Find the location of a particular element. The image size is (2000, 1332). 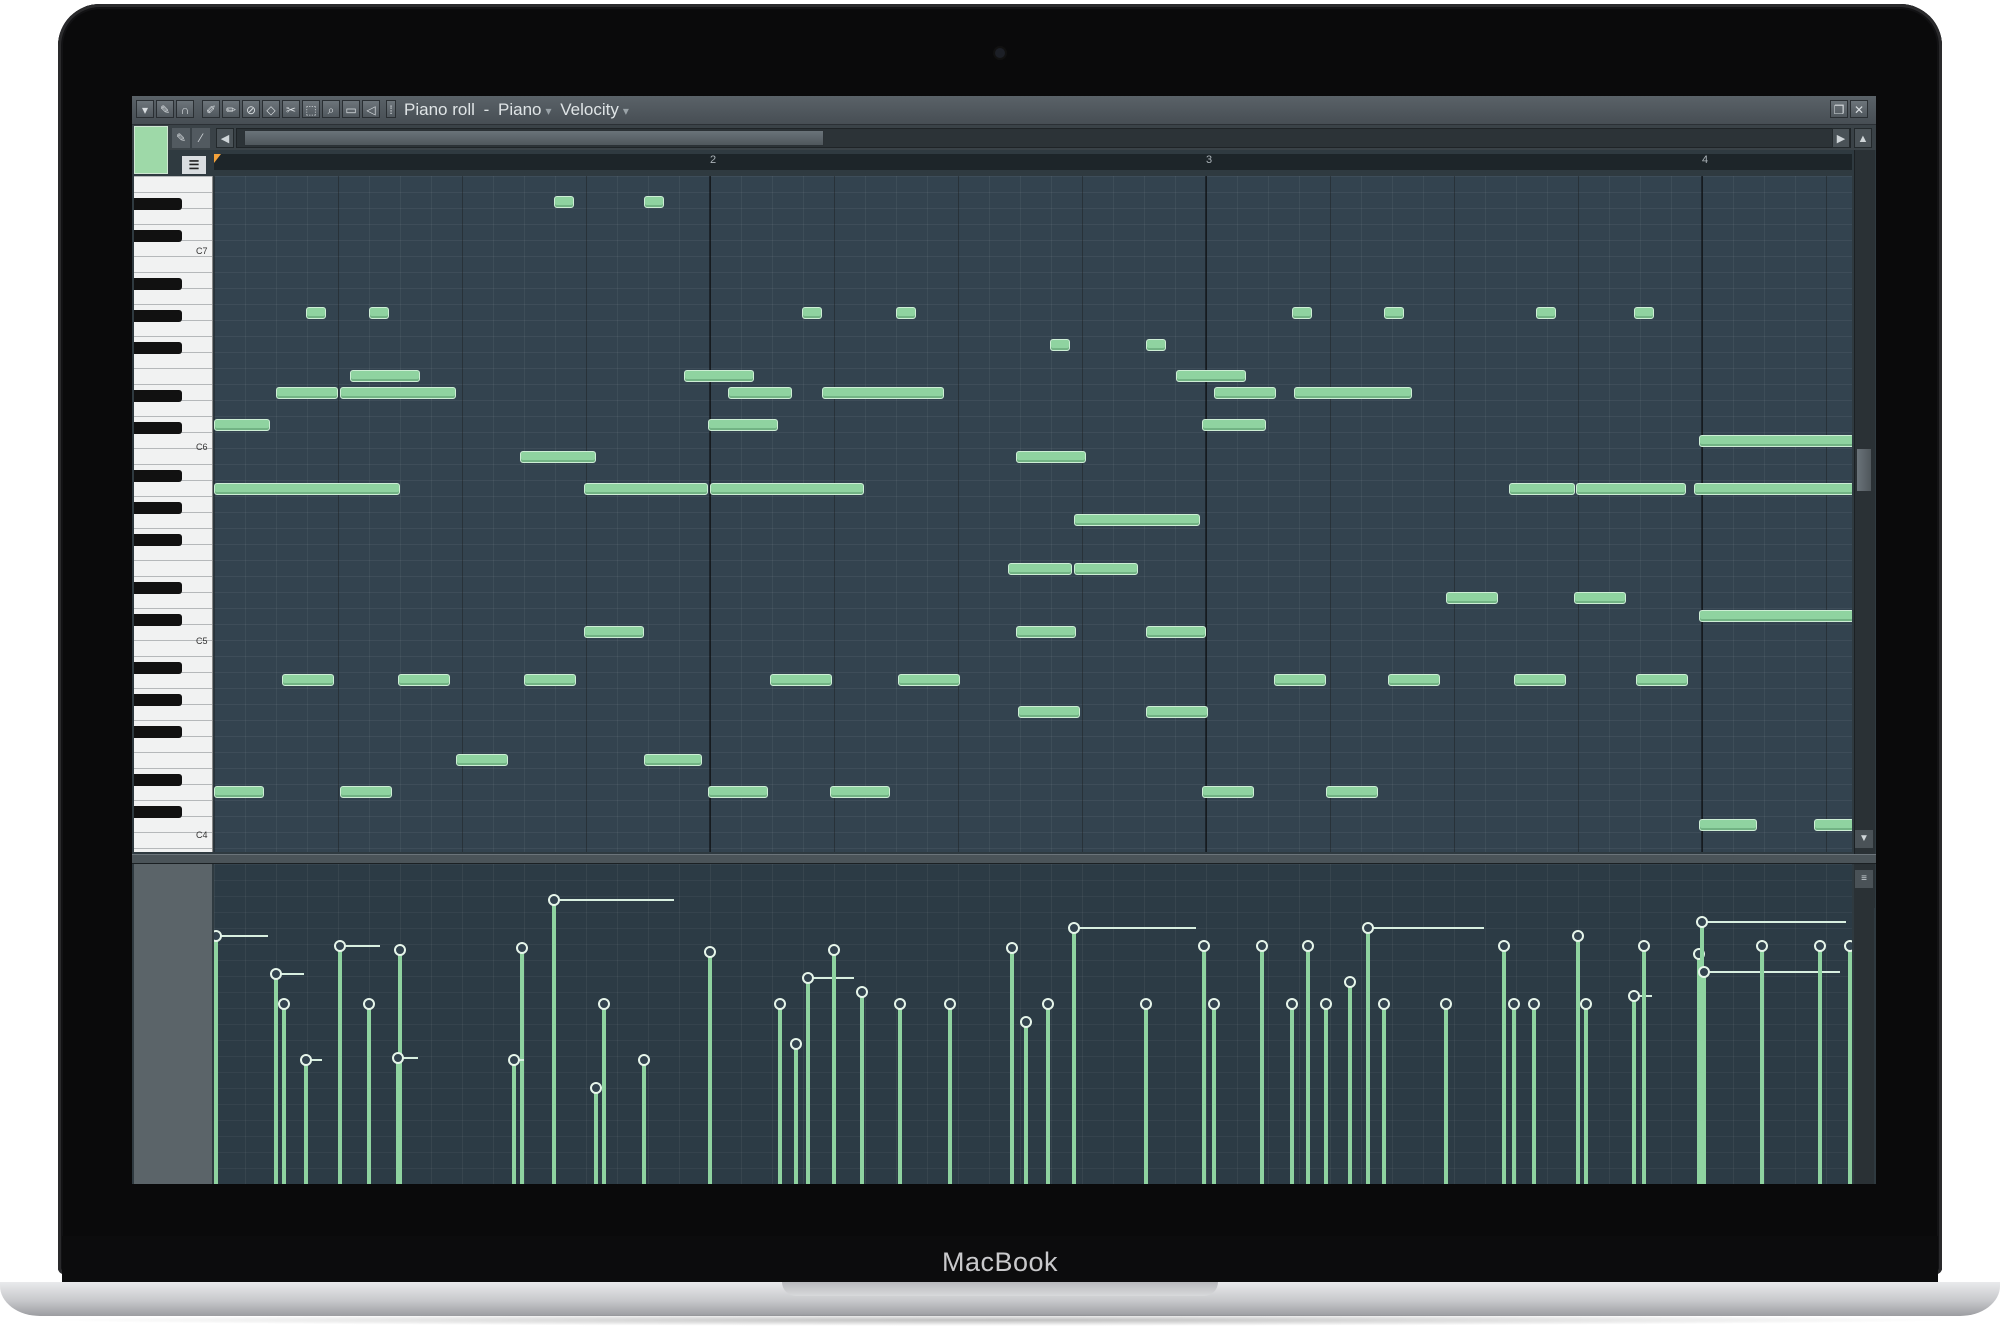

velocity-zoom-icon: ≡ is located at coordinates (1864, 879).